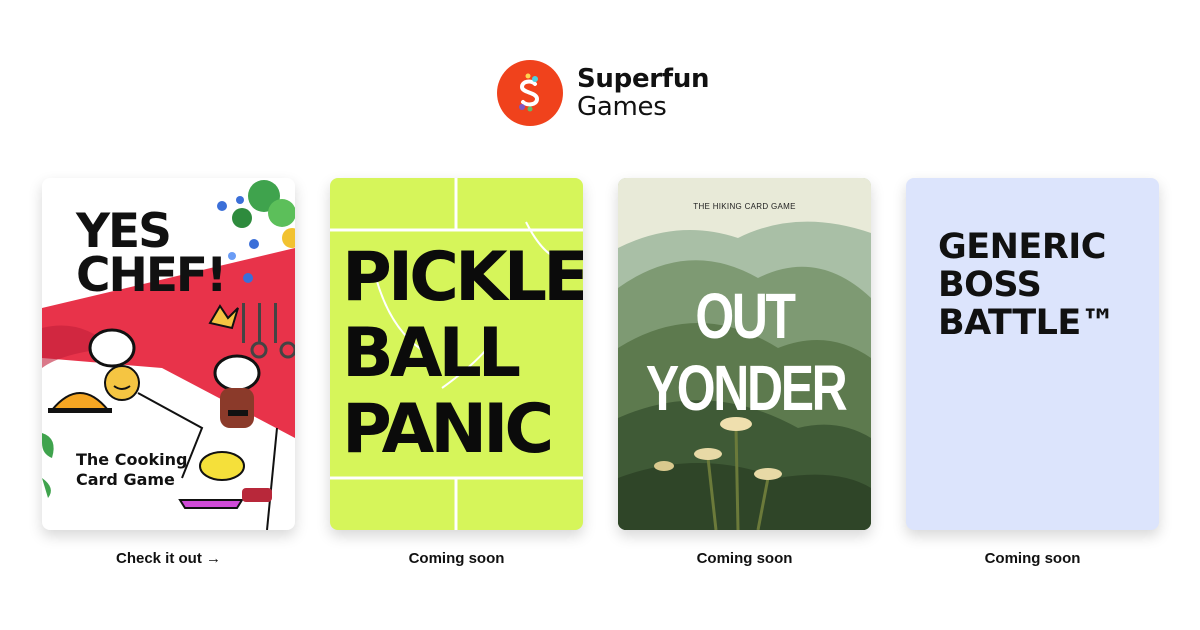 This screenshot has width=1200, height=630. Describe the element at coordinates (530, 93) in the screenshot. I see `superfun-logo-icon` at that location.